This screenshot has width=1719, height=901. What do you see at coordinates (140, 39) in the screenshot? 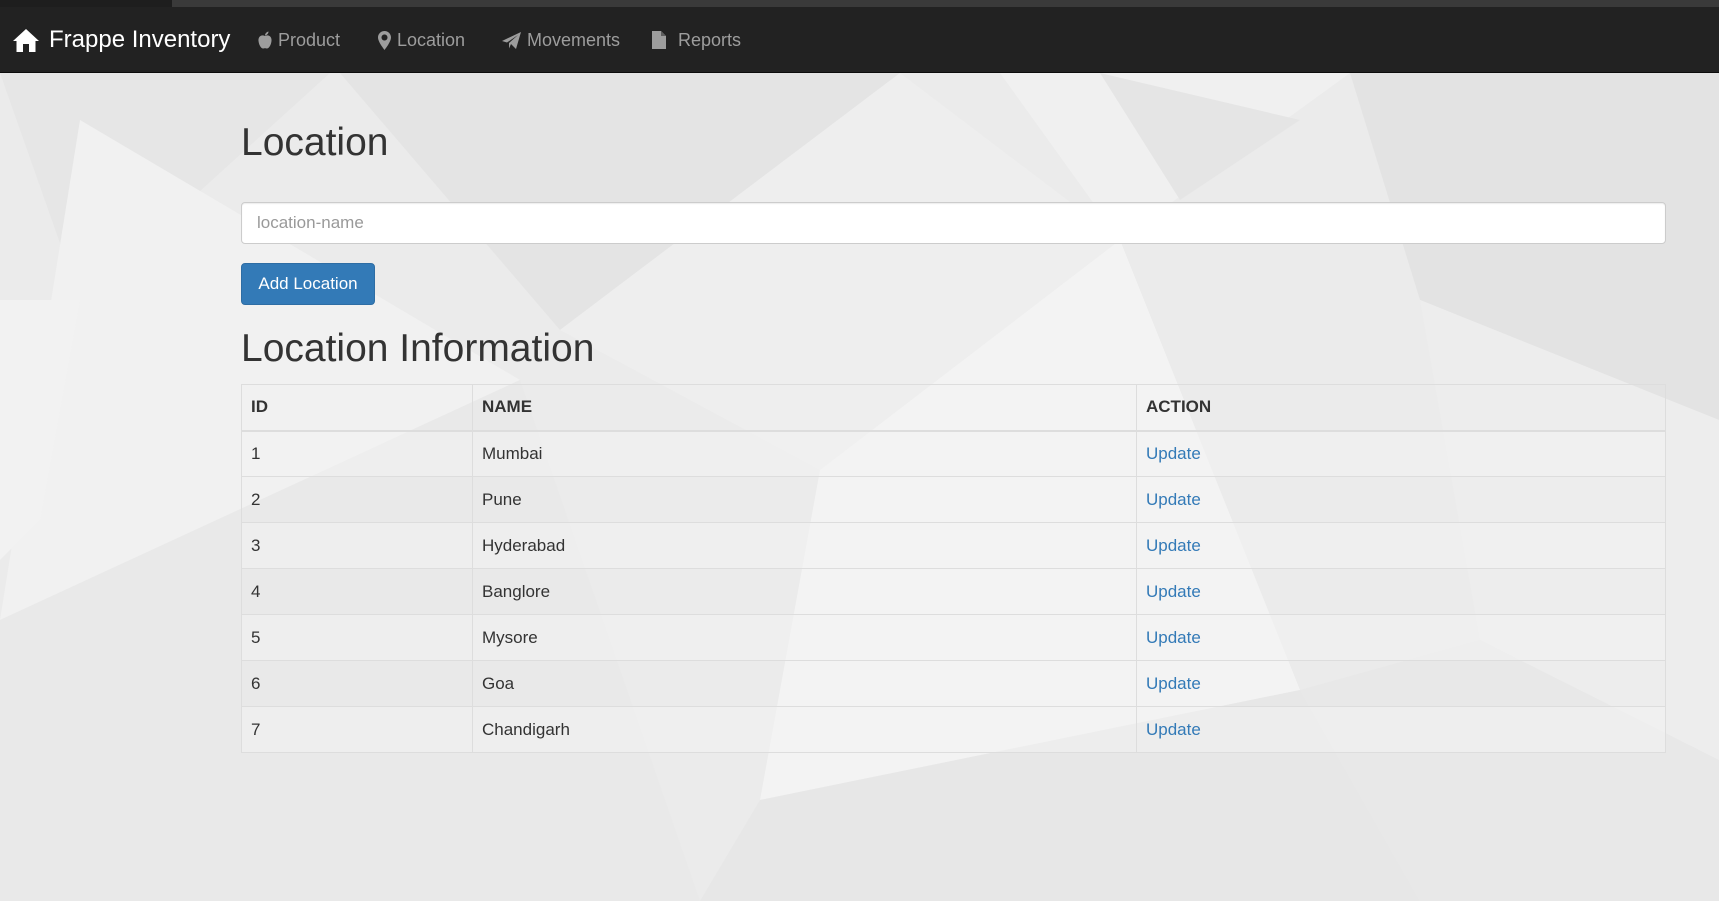
I see `brand-name: Frappe Inventory` at bounding box center [140, 39].